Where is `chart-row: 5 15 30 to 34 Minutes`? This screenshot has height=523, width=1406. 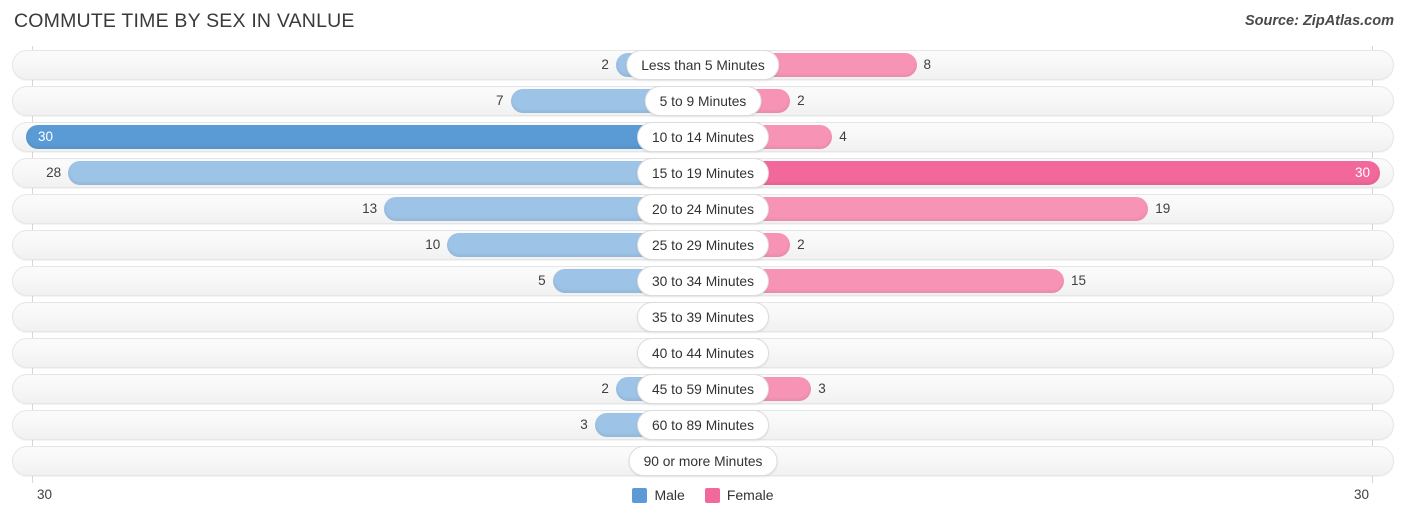 chart-row: 5 15 30 to 34 Minutes is located at coordinates (703, 281).